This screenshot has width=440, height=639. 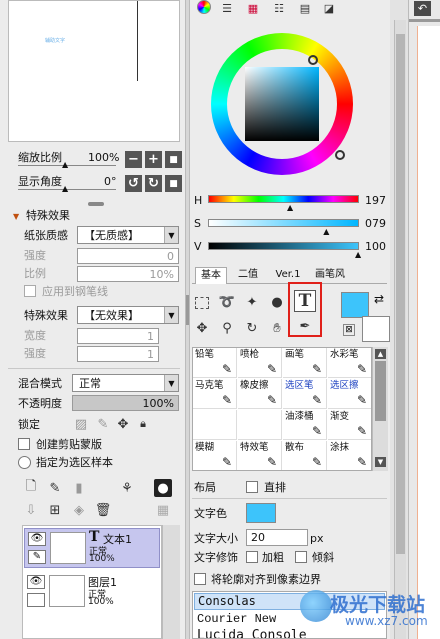 What do you see at coordinates (248, 275) in the screenshot?
I see `tab-binary: 二值` at bounding box center [248, 275].